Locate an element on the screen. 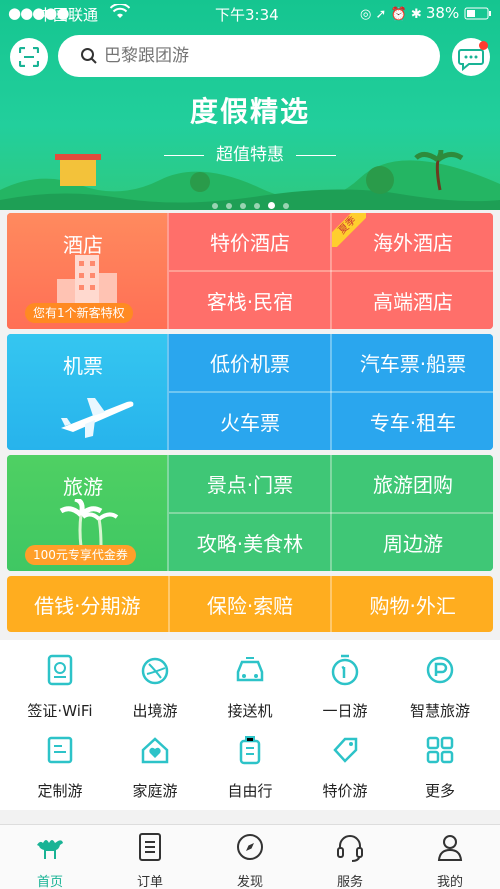 The width and height of the screenshot is (500, 889). search-bar is located at coordinates (249, 56).